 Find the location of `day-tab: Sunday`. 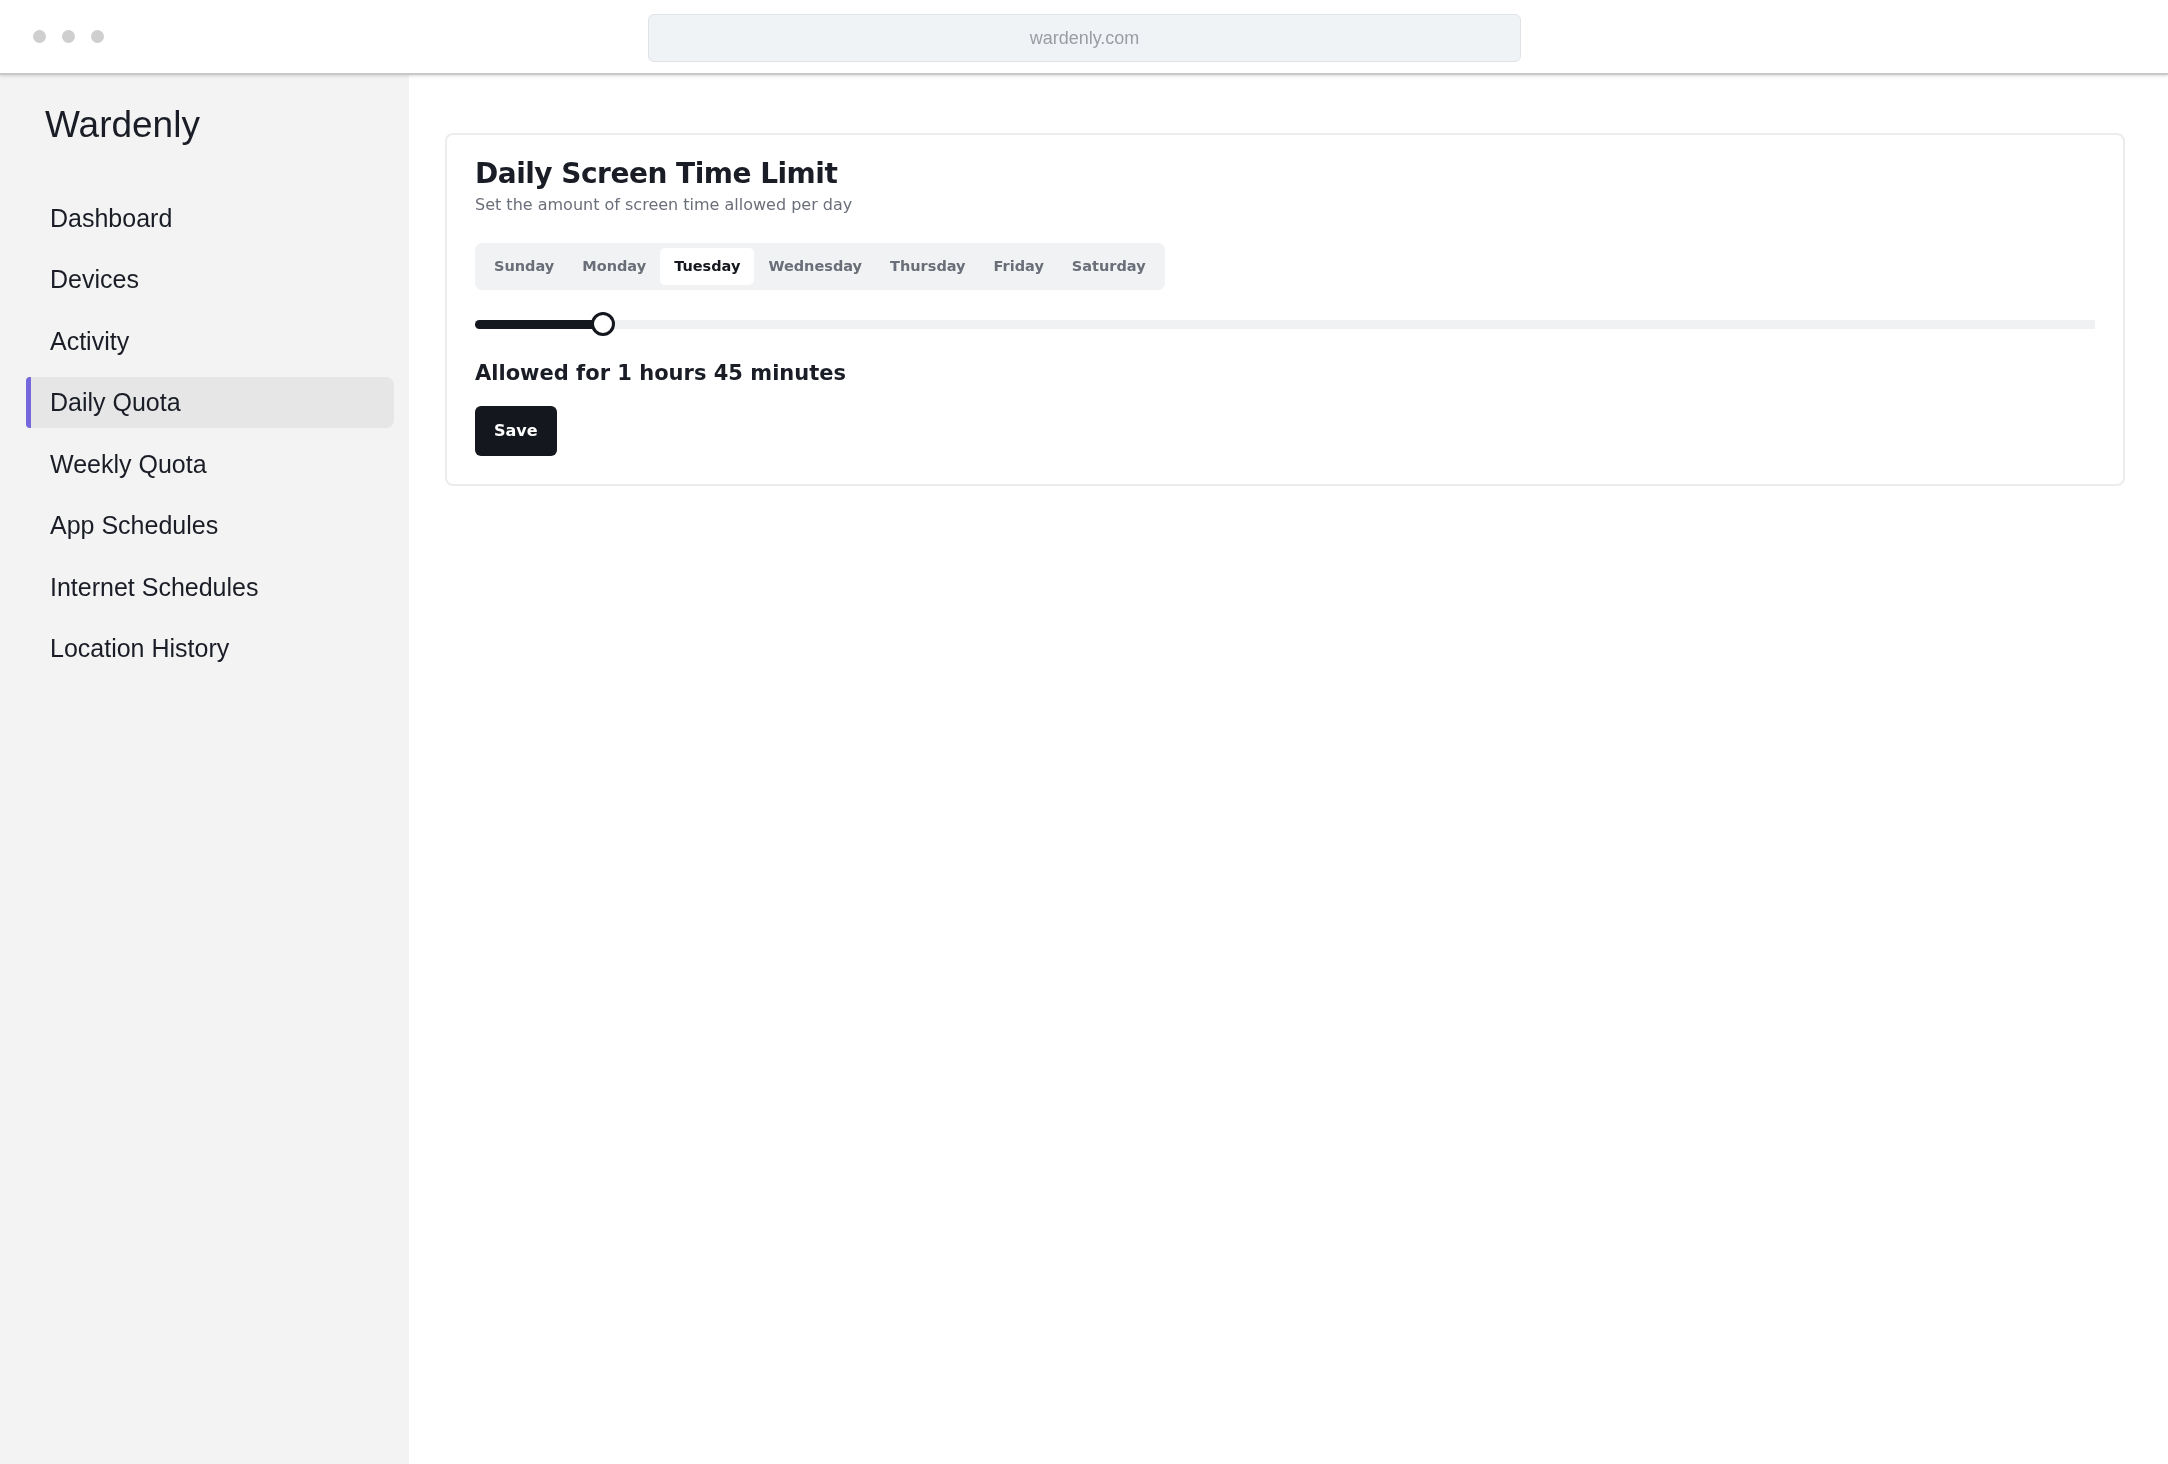

day-tab: Sunday is located at coordinates (524, 266).